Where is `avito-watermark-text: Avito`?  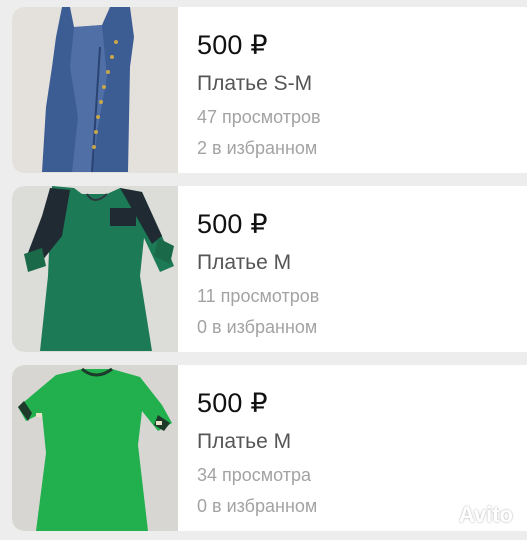 avito-watermark-text: Avito is located at coordinates (485, 514).